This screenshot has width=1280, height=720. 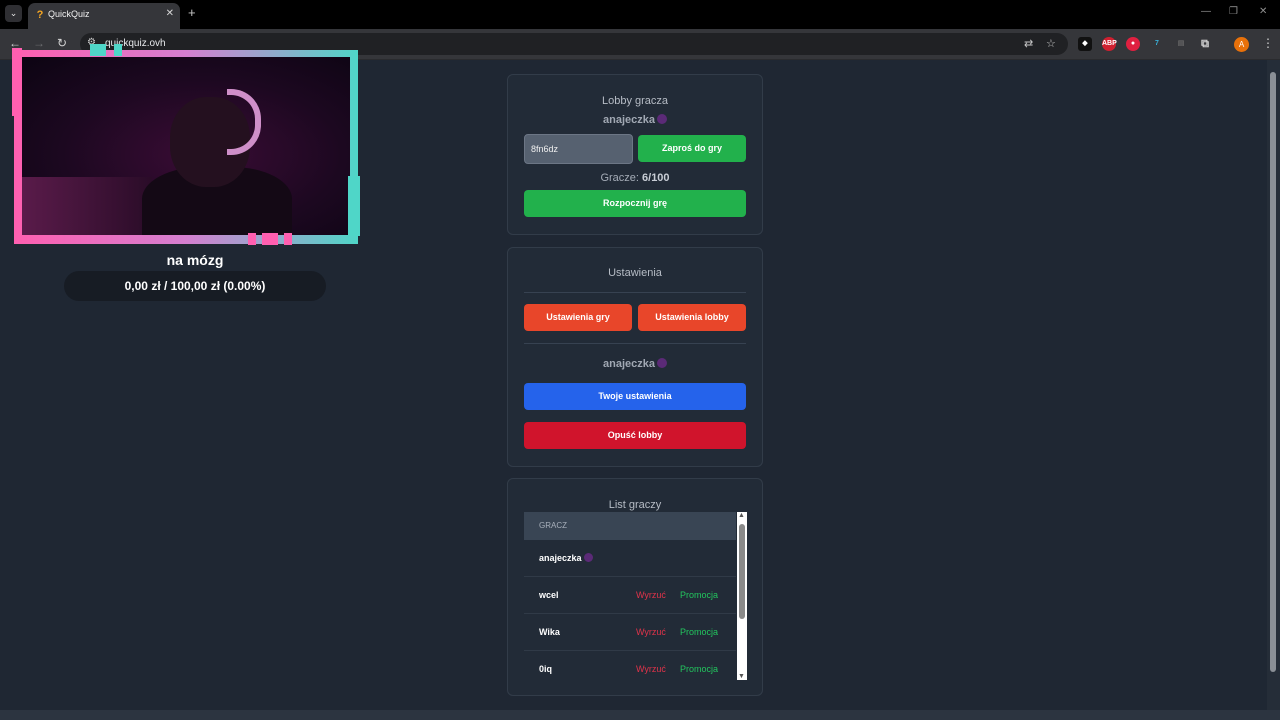 What do you see at coordinates (741, 676) in the screenshot?
I see `scroll-down-icon: ▼` at bounding box center [741, 676].